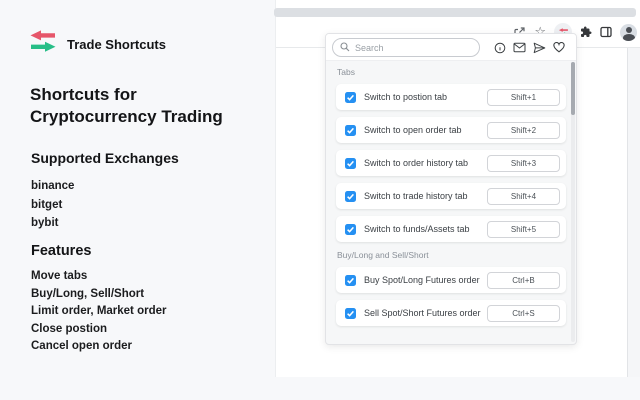  Describe the element at coordinates (417, 229) in the screenshot. I see `shortcut-label: Switch to funds/Assets tab` at that location.